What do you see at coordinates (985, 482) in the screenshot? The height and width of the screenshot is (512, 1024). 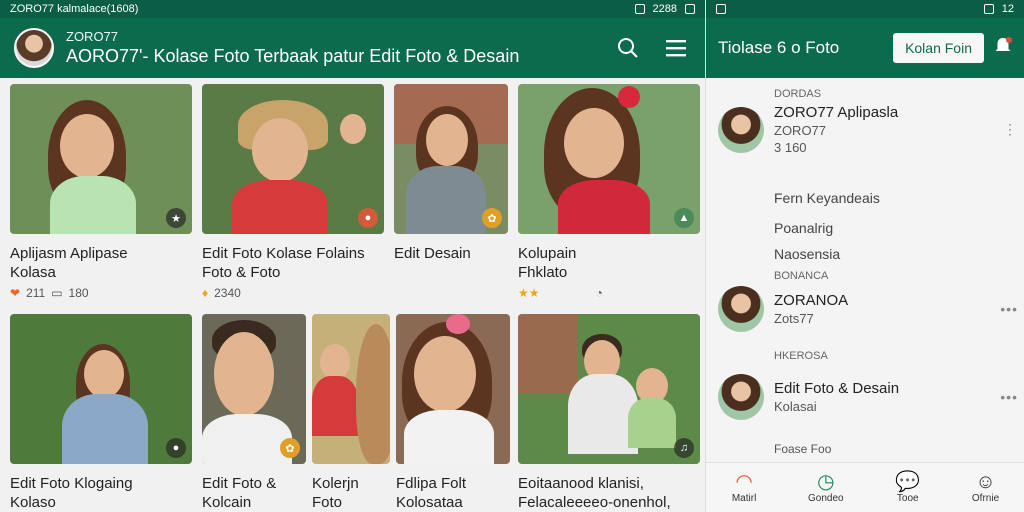 I see `smile-icon: ☺` at bounding box center [985, 482].